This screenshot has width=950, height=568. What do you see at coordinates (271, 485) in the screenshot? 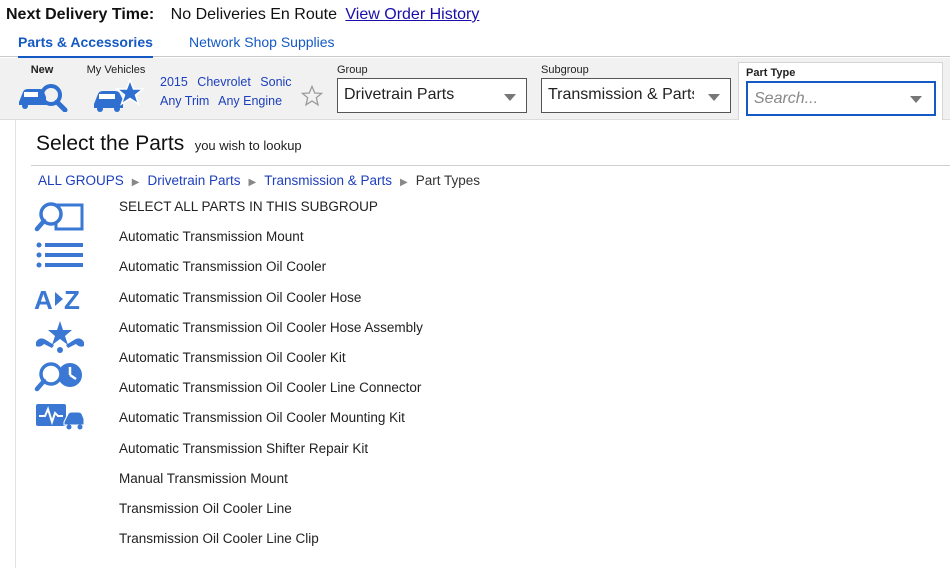
I see `part-type-item: Manual Transmission Mount` at bounding box center [271, 485].